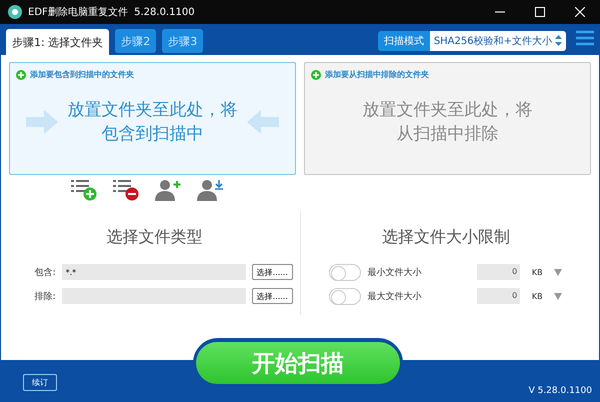 This screenshot has height=402, width=600. What do you see at coordinates (580, 12) in the screenshot?
I see `close-icon` at bounding box center [580, 12].